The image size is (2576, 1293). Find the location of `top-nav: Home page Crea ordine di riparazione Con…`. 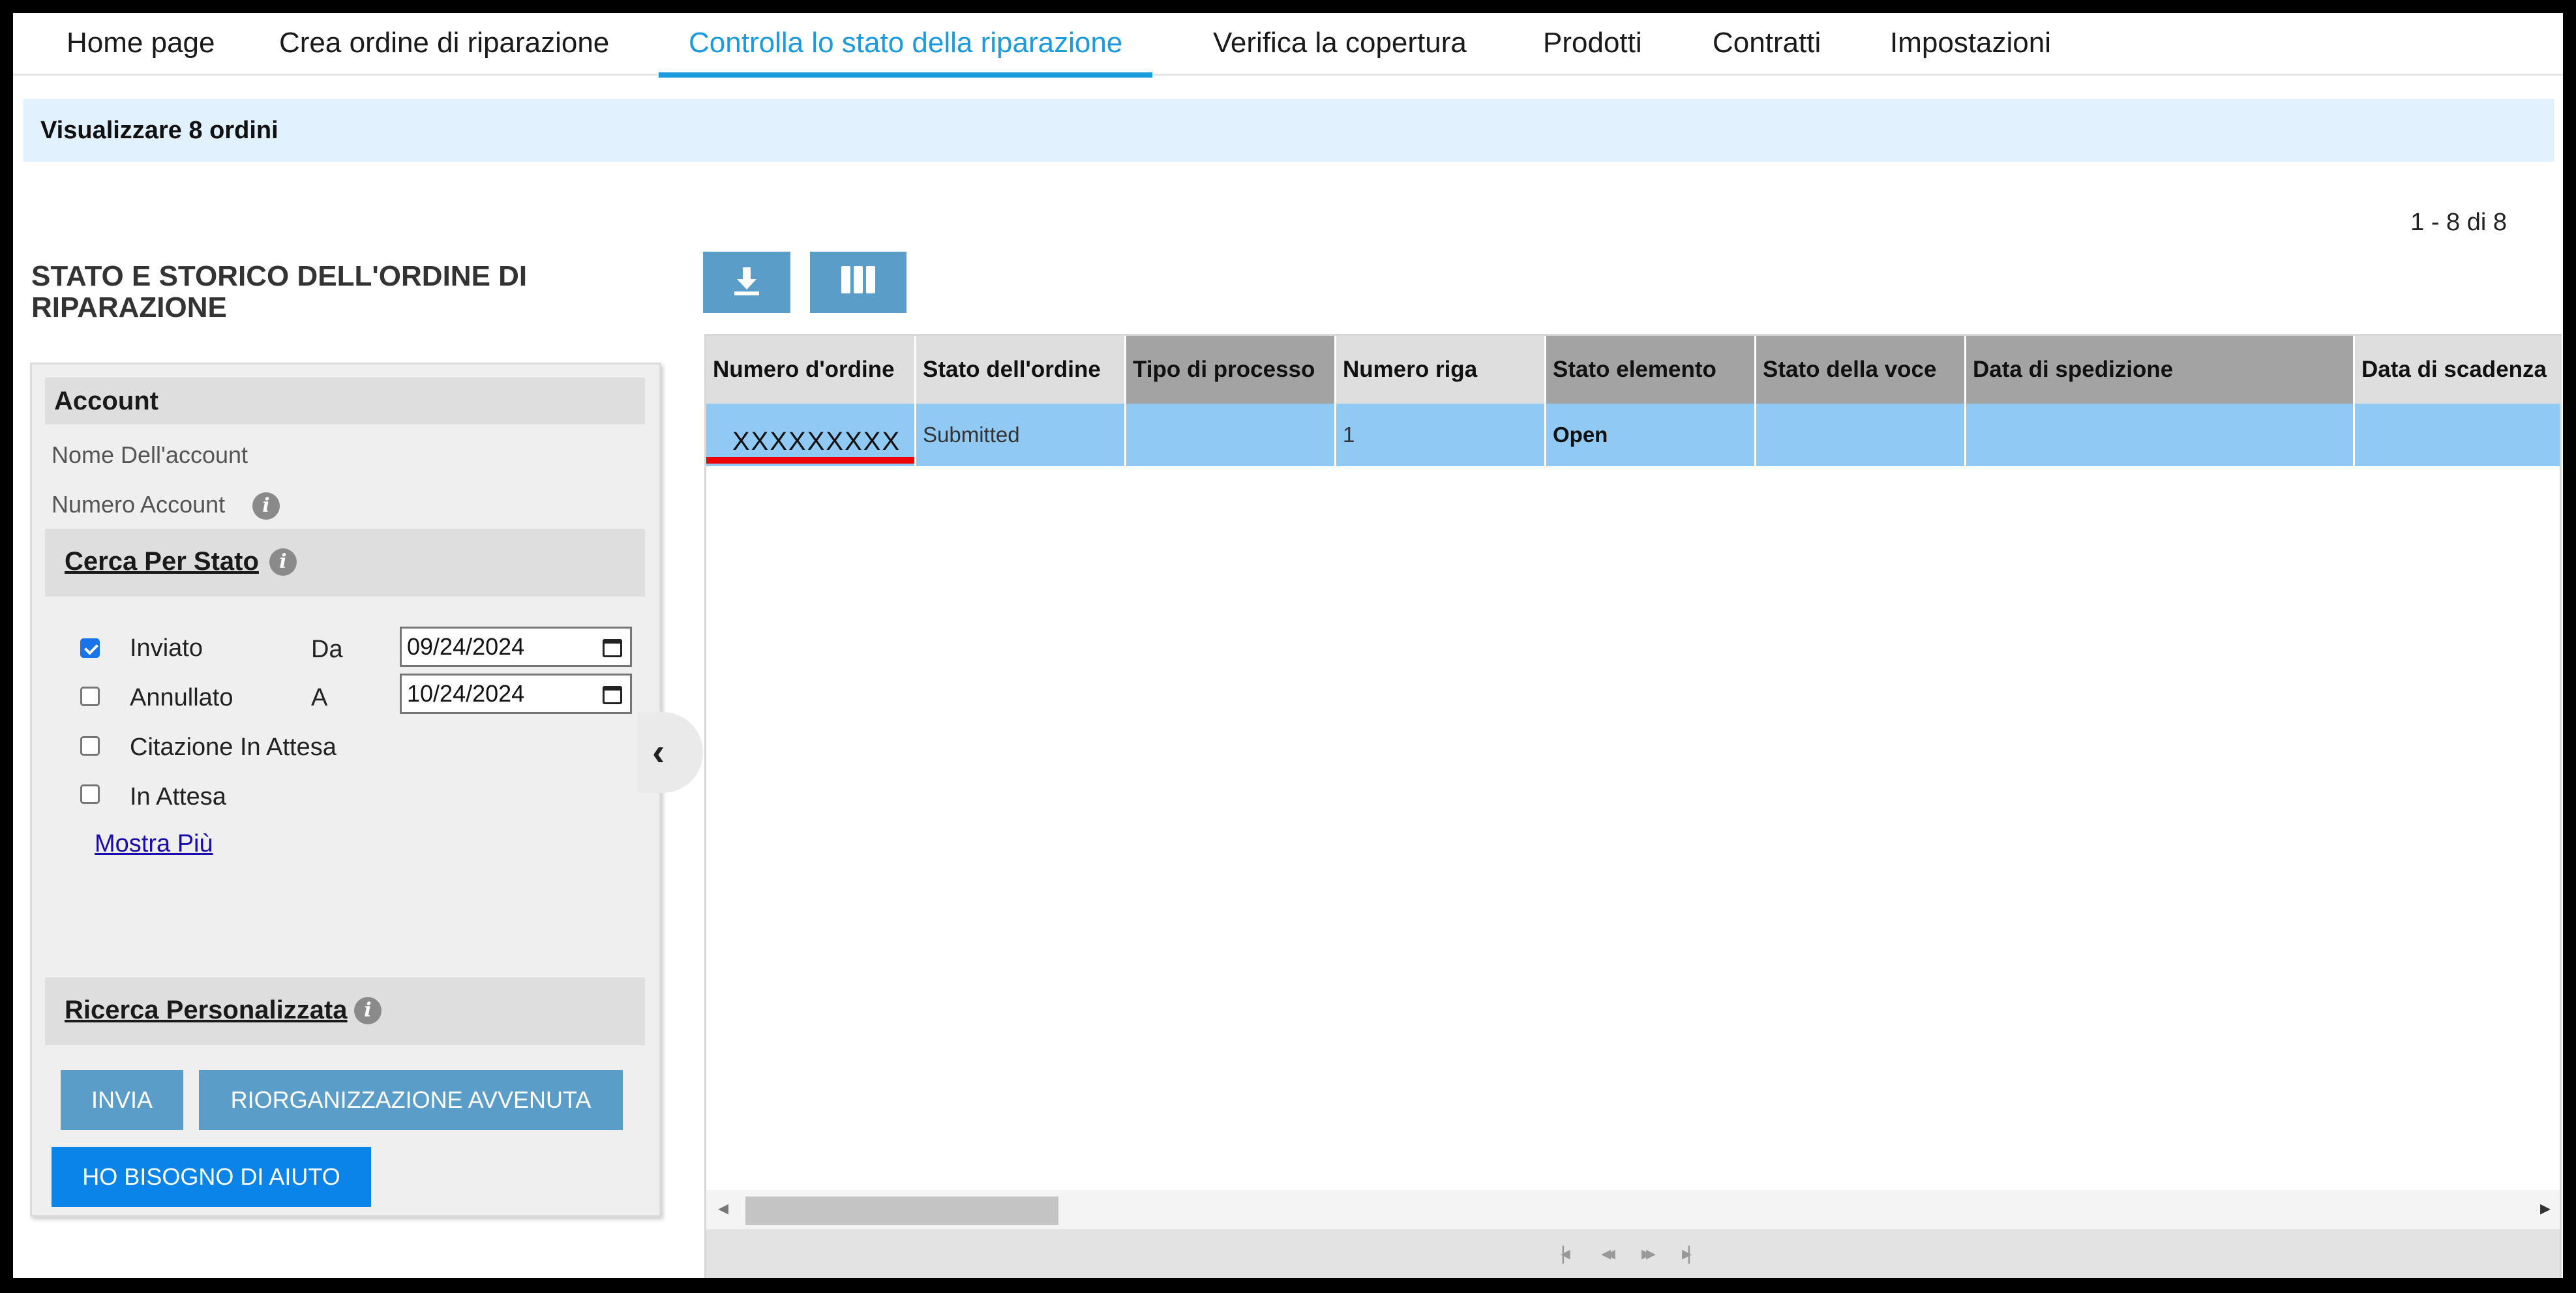

top-nav: Home page Crea ordine di riparazione Con… is located at coordinates (1288, 45).